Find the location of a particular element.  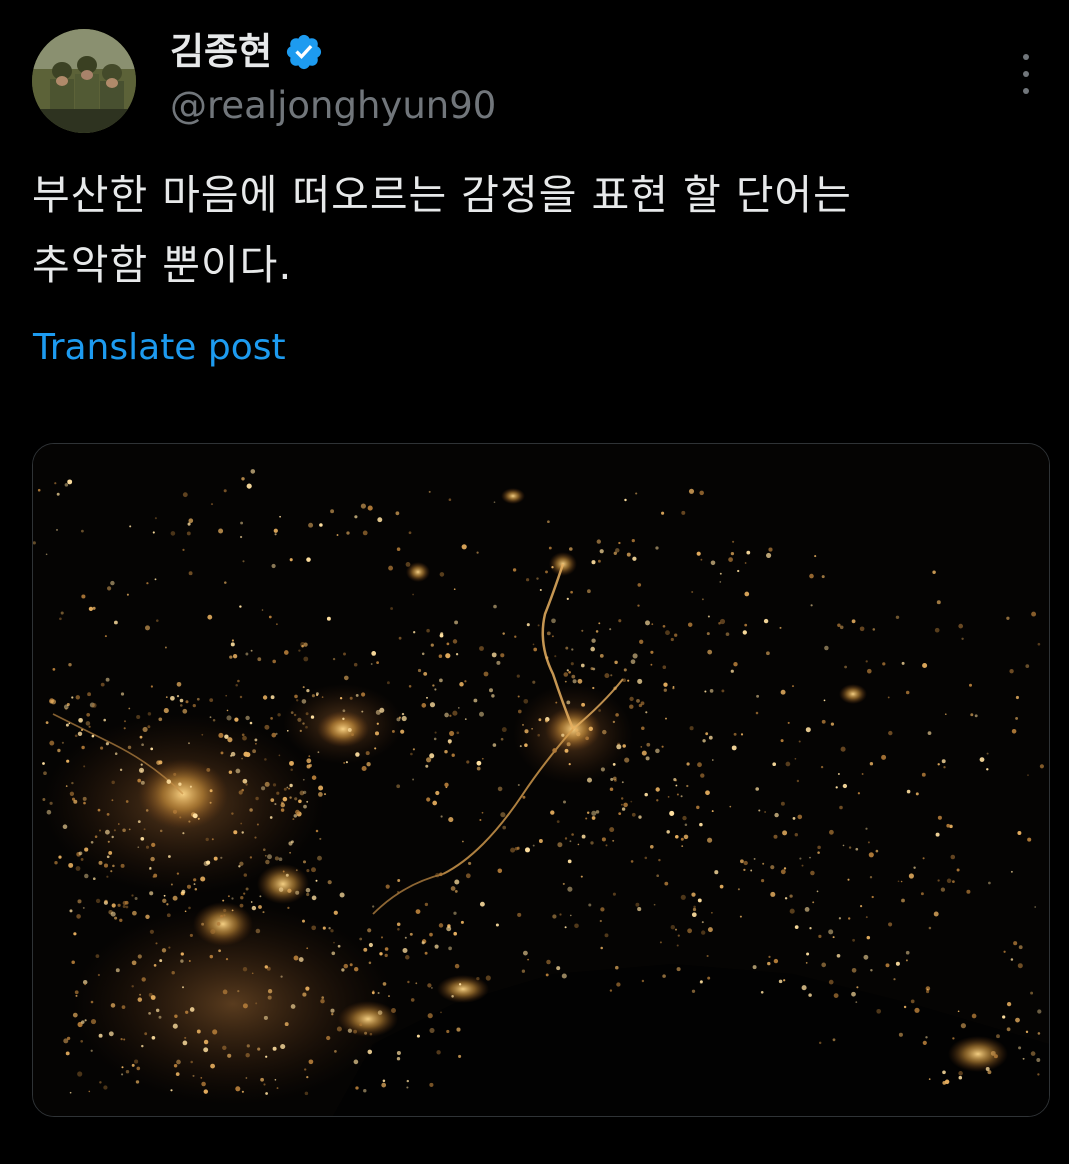

translate-post-link: Translate post is located at coordinates (159, 348).